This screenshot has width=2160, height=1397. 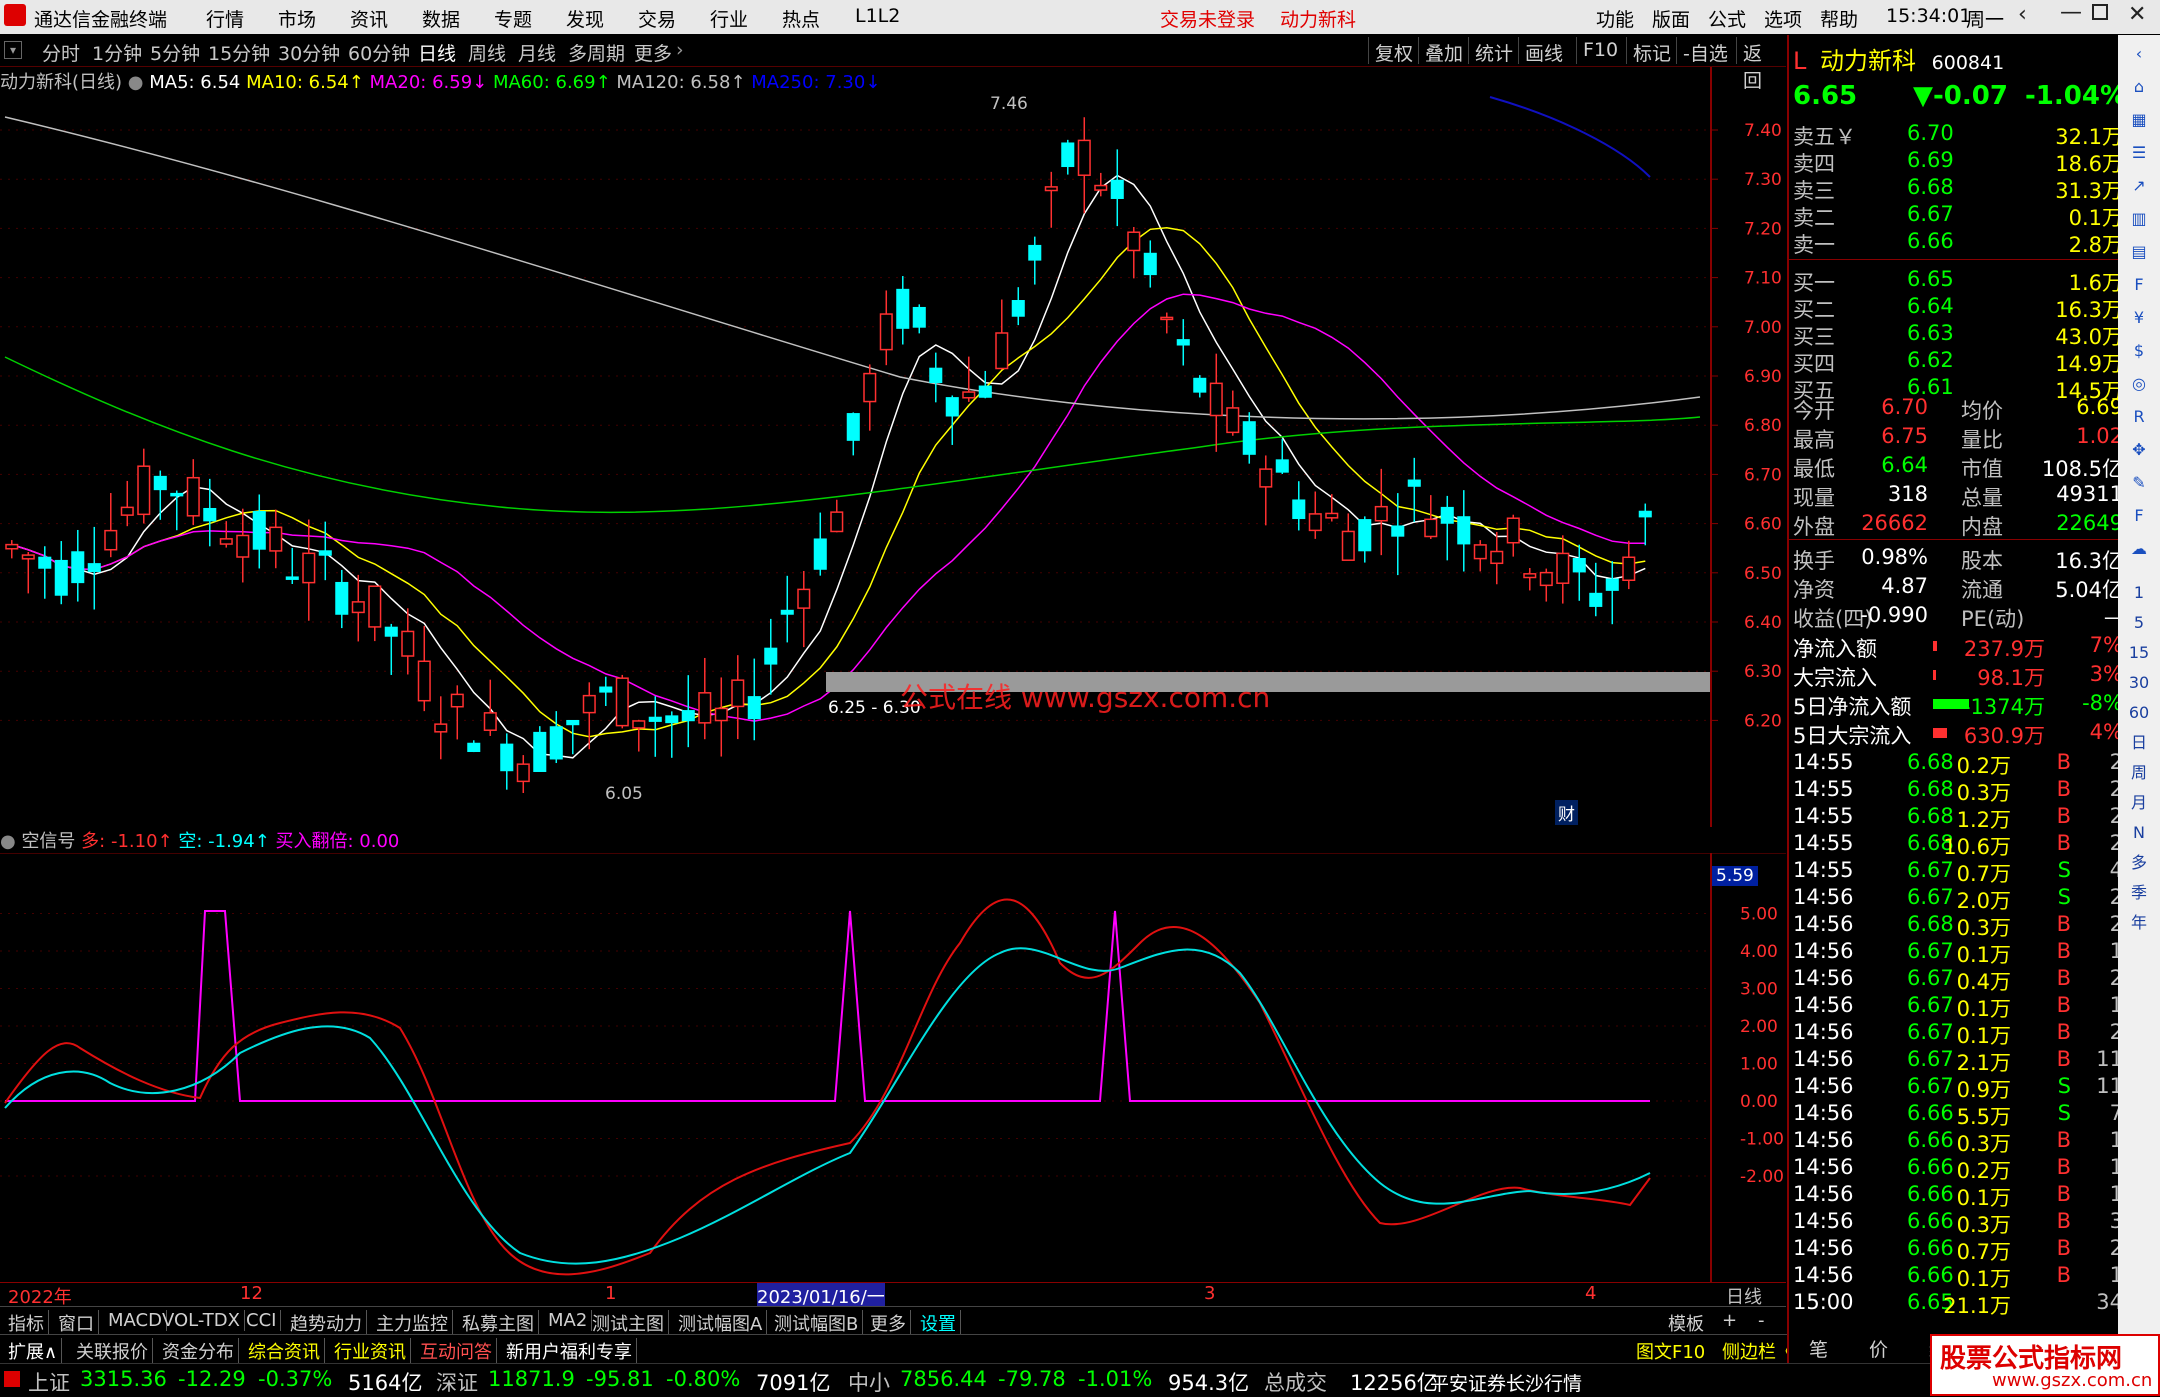 What do you see at coordinates (2139, 384) in the screenshot?
I see `globe-icon: ◎` at bounding box center [2139, 384].